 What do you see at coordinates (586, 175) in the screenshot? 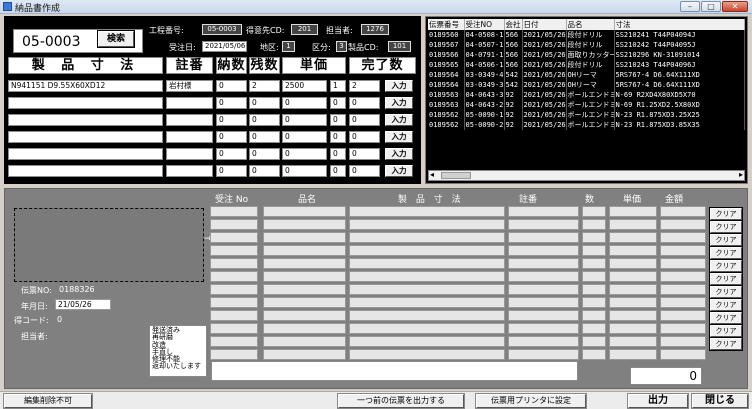
I see `horizontal-scrollbar: ◂ ▸` at bounding box center [586, 175].